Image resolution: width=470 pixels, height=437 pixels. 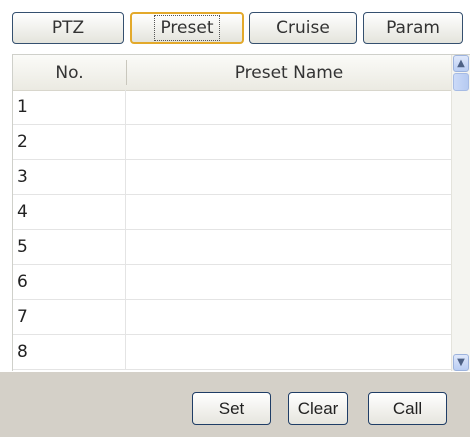 I want to click on cell-no: 2, so click(x=69, y=142).